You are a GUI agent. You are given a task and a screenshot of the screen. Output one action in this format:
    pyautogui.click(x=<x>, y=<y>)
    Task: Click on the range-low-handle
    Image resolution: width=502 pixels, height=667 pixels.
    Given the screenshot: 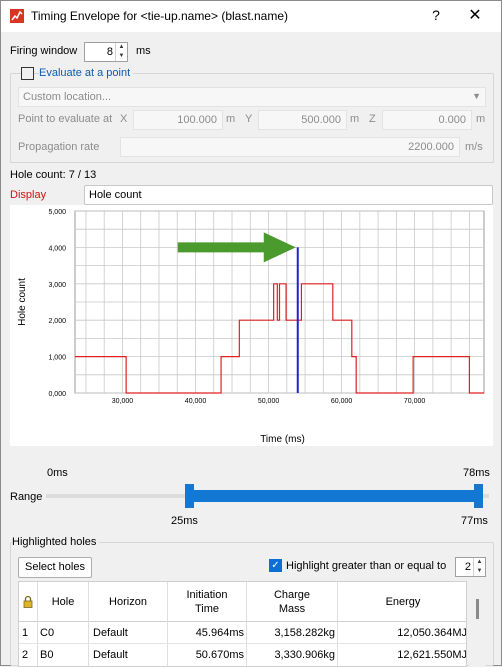 What is the action you would take?
    pyautogui.click(x=190, y=496)
    